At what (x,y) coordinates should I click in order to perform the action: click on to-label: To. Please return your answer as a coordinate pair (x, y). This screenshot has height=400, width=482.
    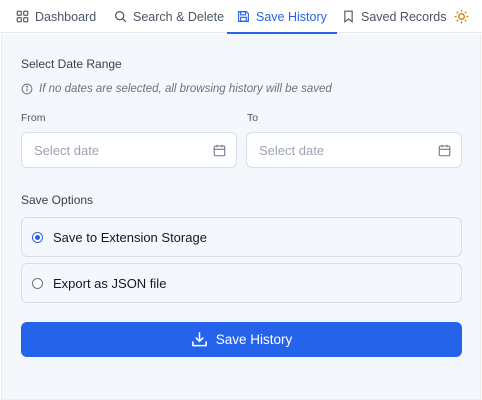
    Looking at the image, I should click on (253, 118).